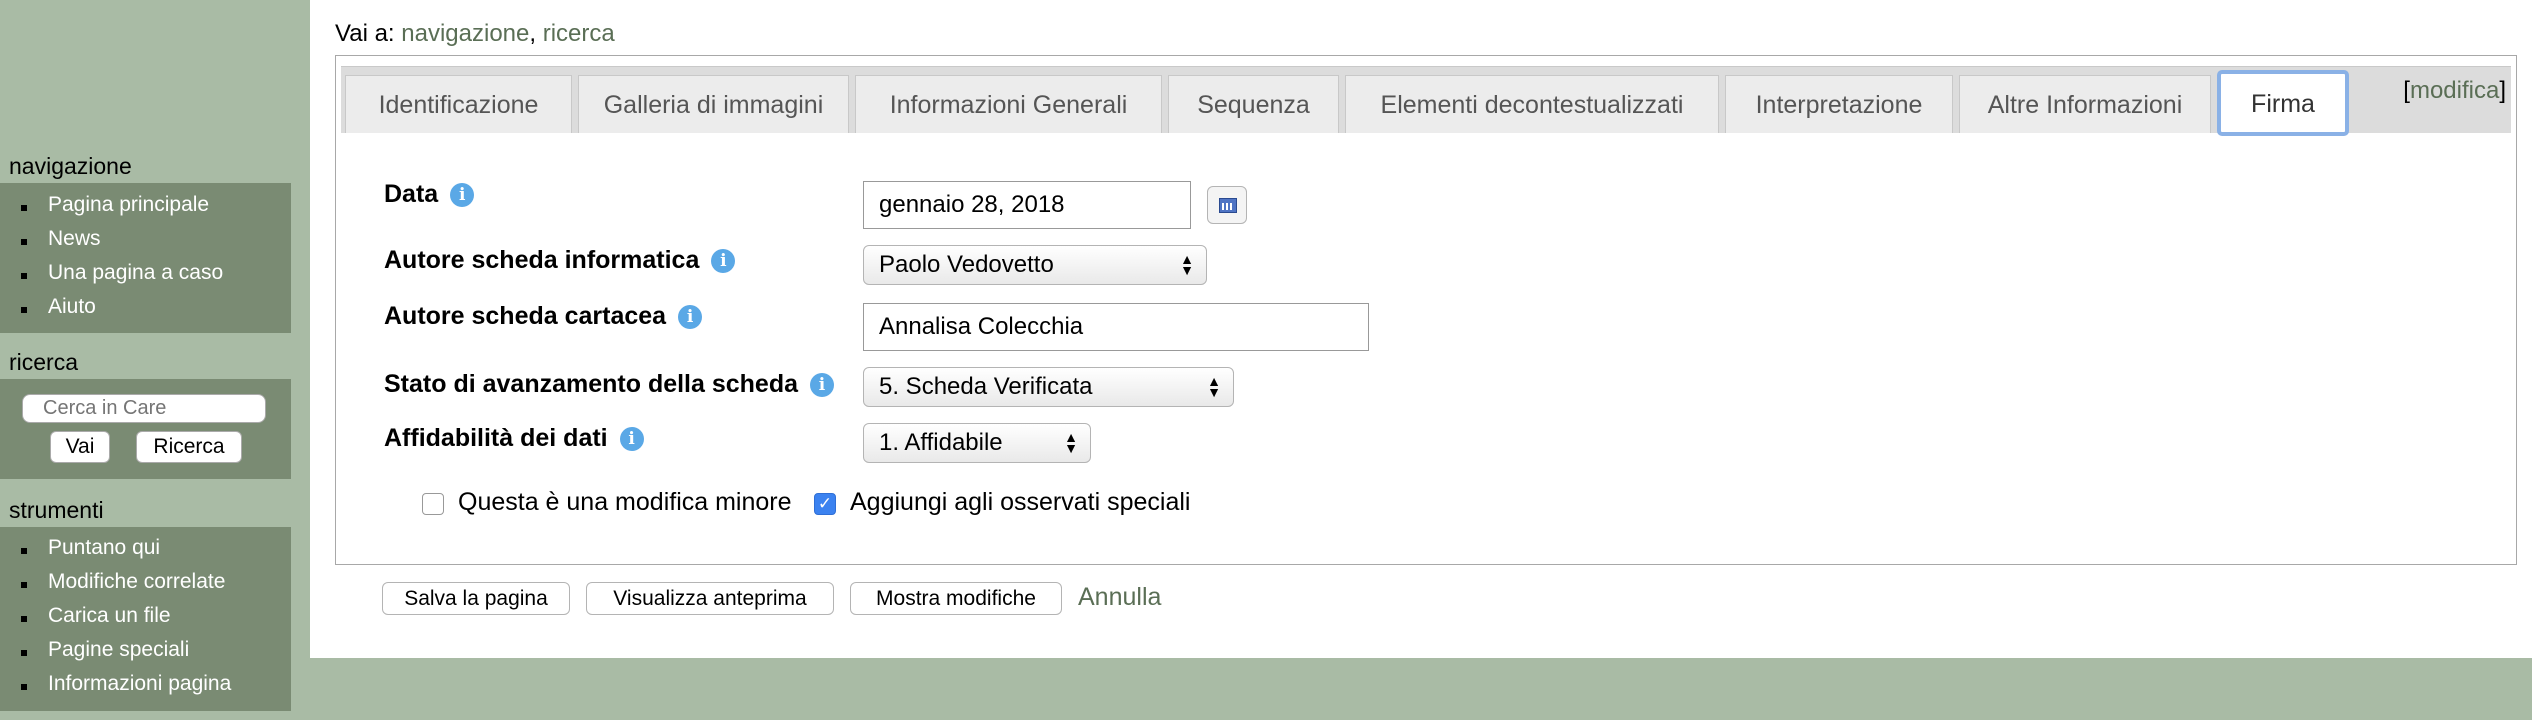 Image resolution: width=2532 pixels, height=720 pixels. What do you see at coordinates (96, 616) in the screenshot?
I see `sidebar-item-carica-file: Carica un file` at bounding box center [96, 616].